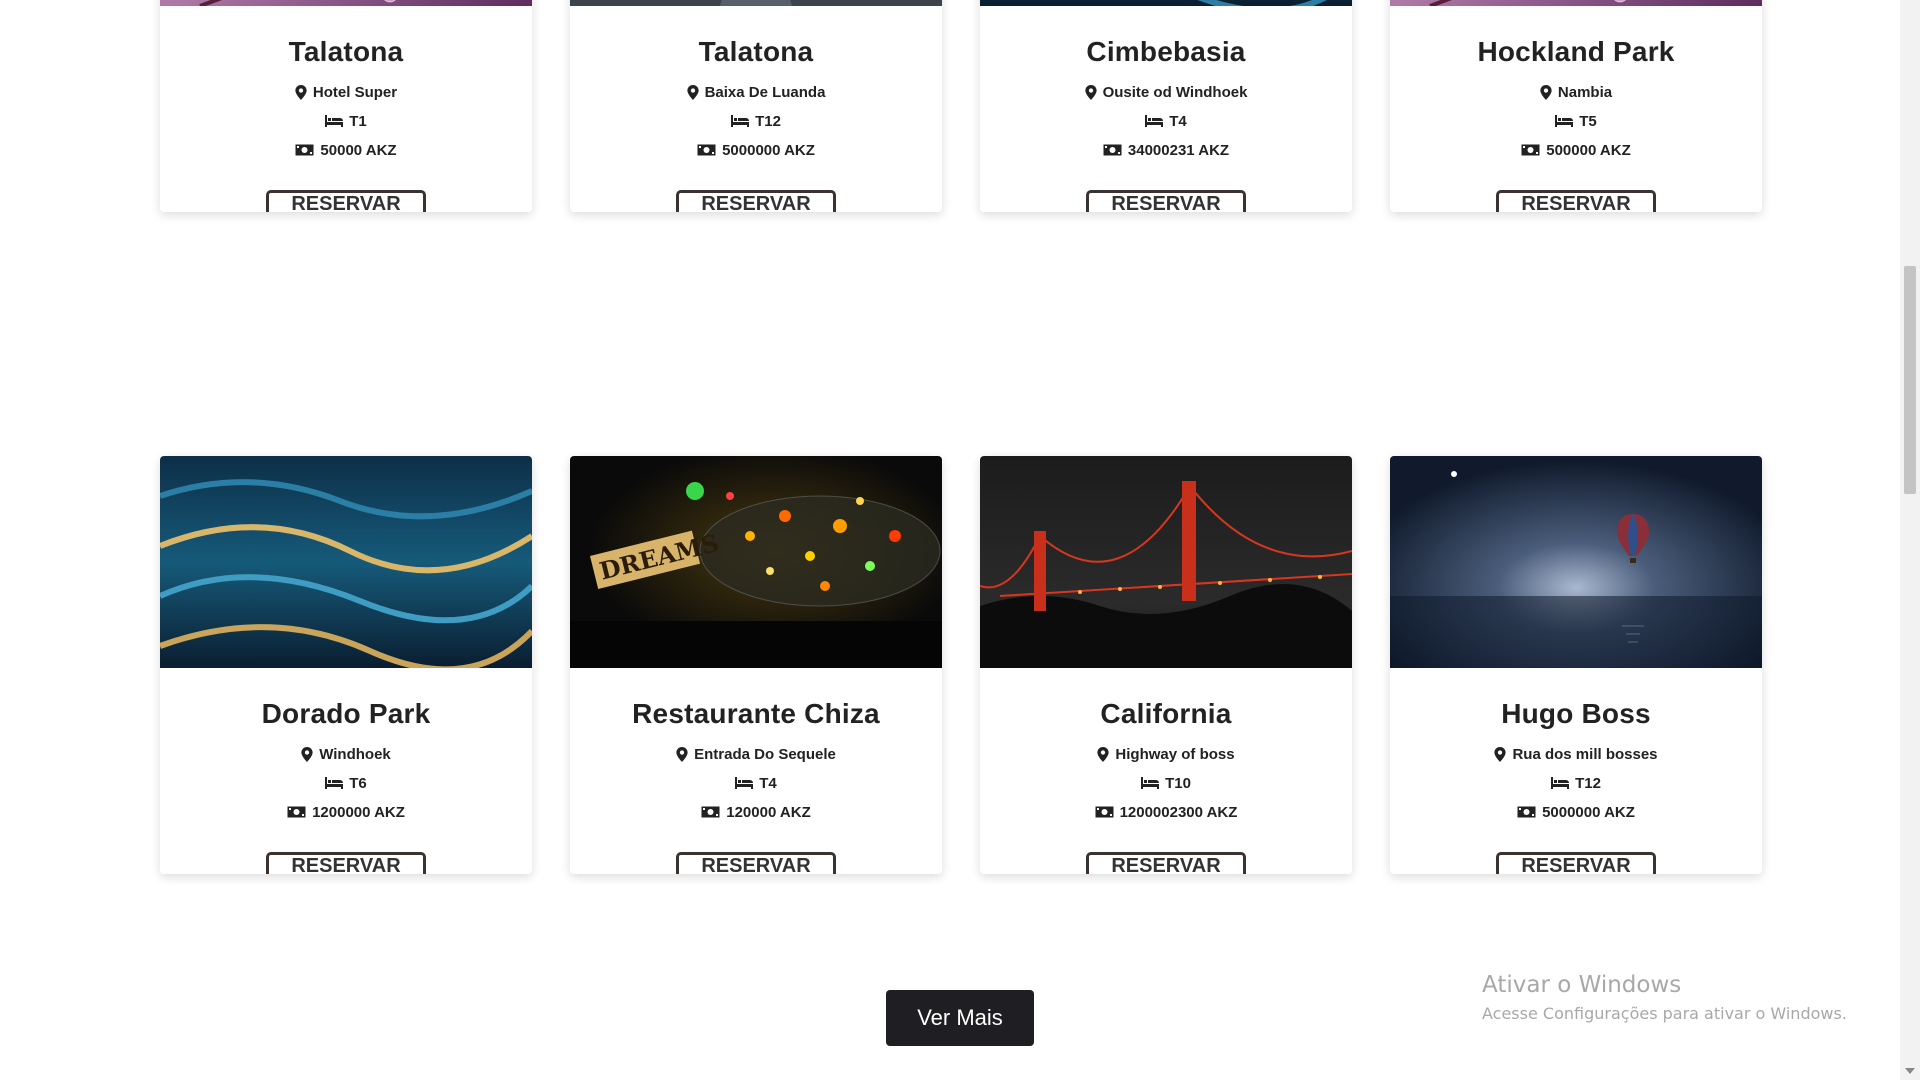  I want to click on card-price: 1200000 AKZ, so click(346, 812).